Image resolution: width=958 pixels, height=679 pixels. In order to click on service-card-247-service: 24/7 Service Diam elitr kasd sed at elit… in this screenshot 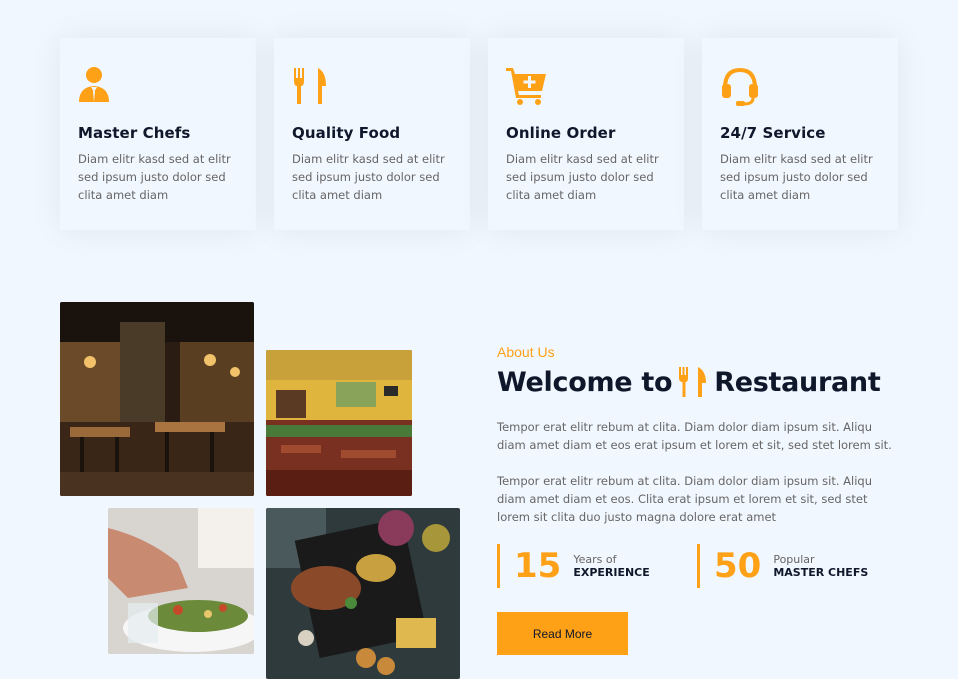, I will do `click(800, 134)`.